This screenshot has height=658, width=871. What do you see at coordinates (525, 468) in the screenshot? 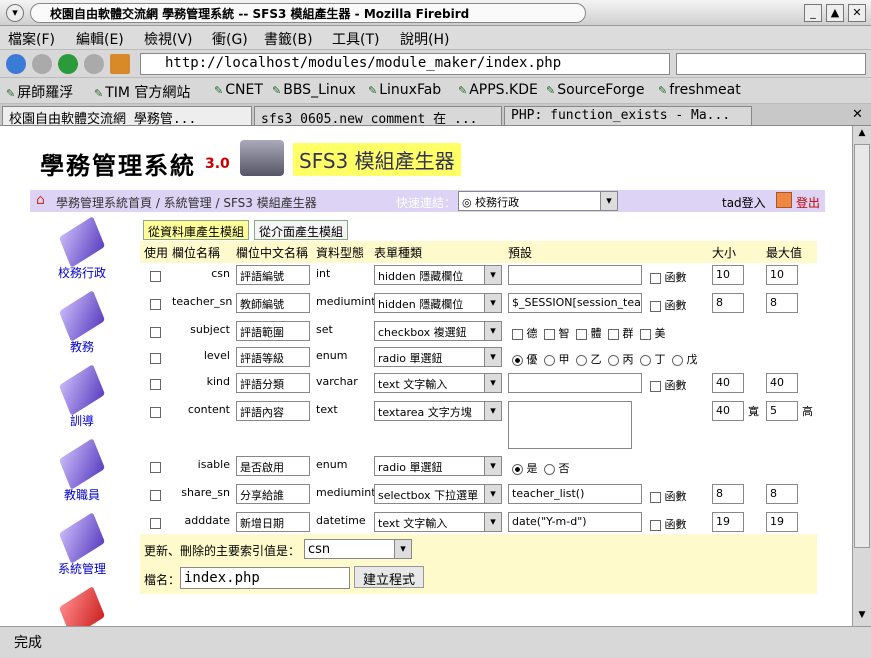
I see `option-item: 是` at bounding box center [525, 468].